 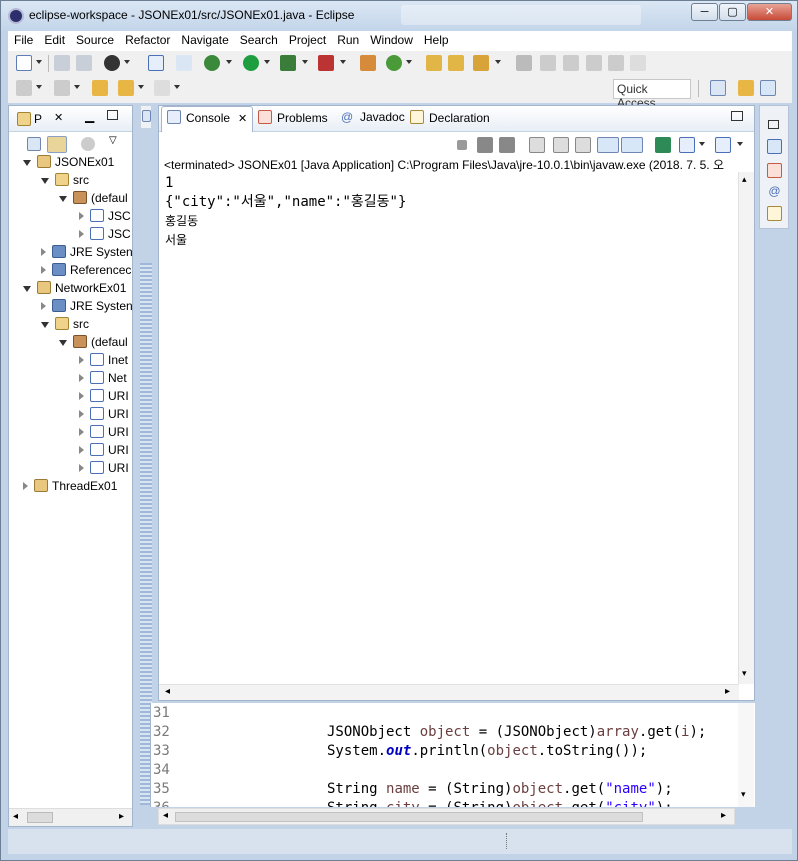 I want to click on debug-dropdown-icon, so click(x=229, y=62).